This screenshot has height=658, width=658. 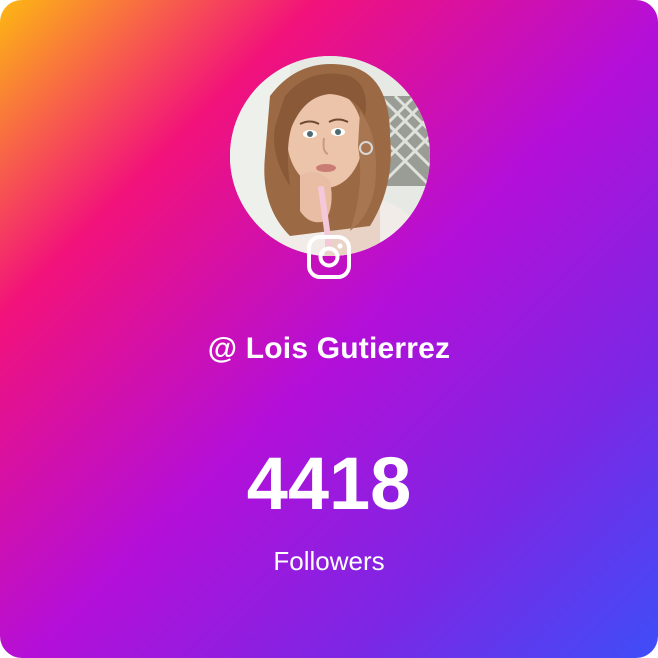 I want to click on instagram-glyph, so click(x=329, y=257).